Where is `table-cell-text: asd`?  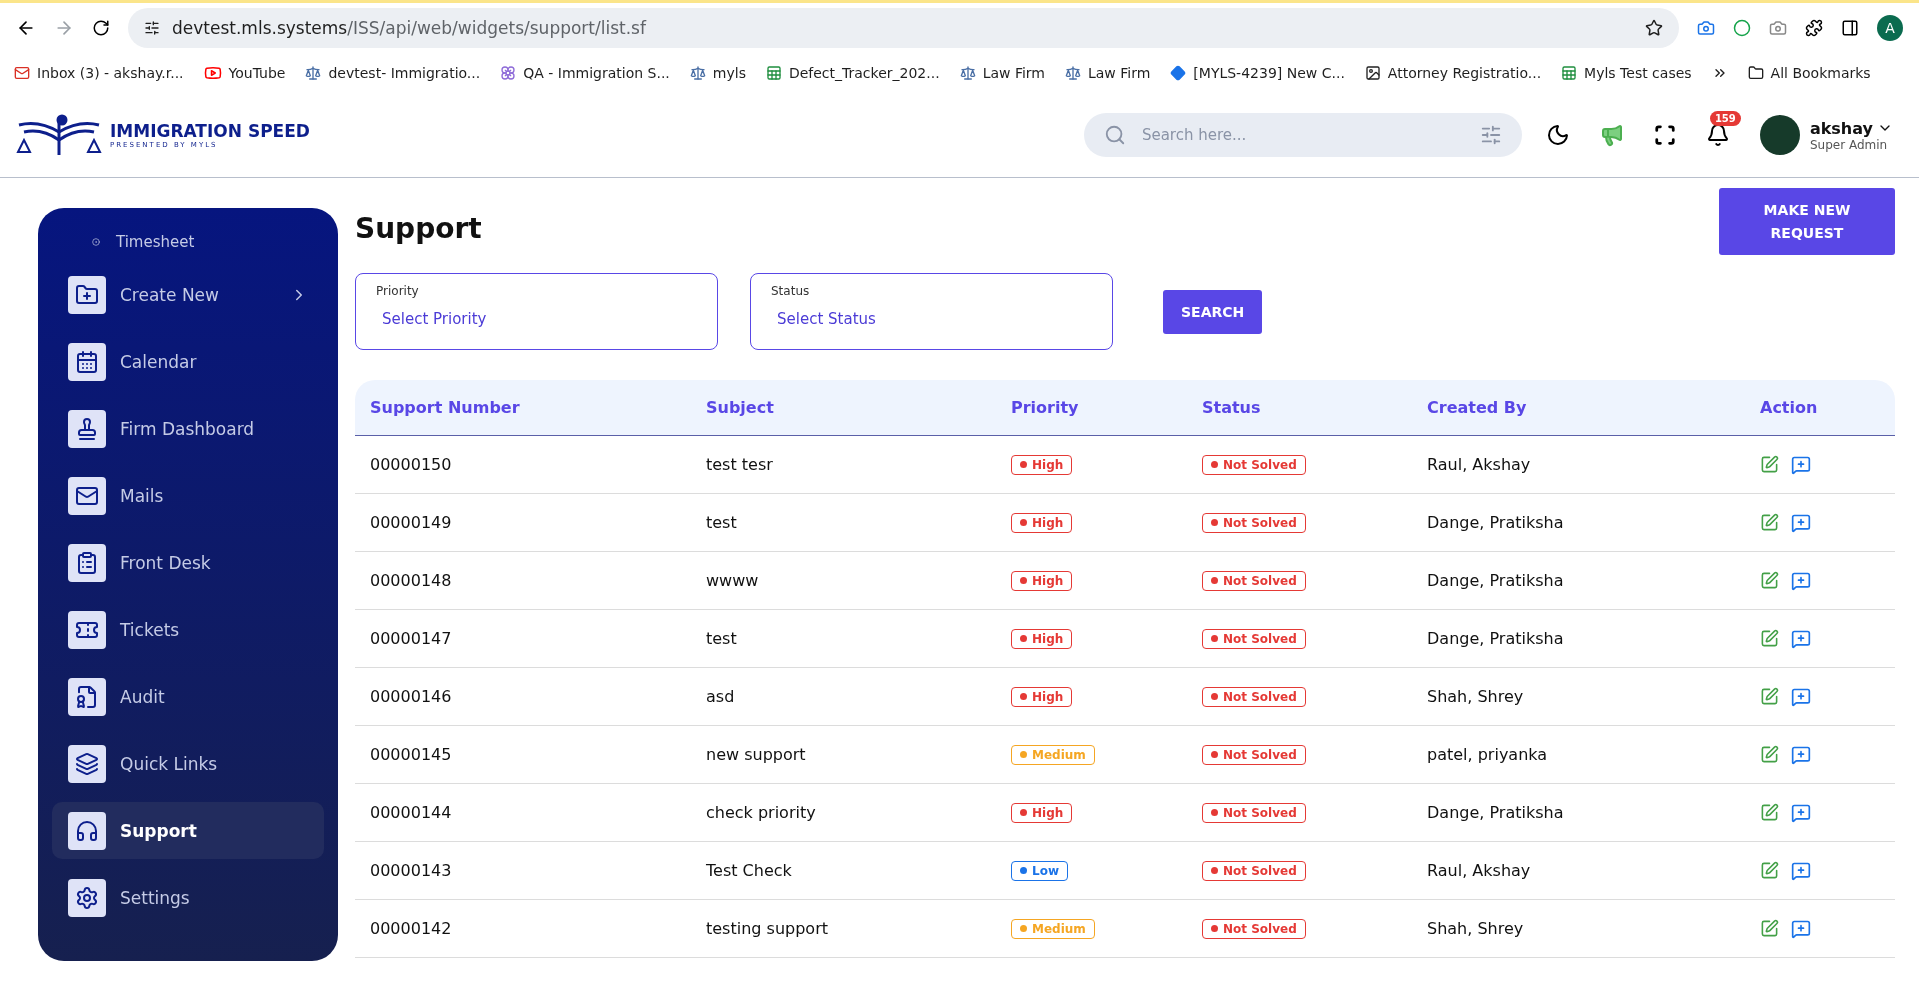
table-cell-text: asd is located at coordinates (721, 696).